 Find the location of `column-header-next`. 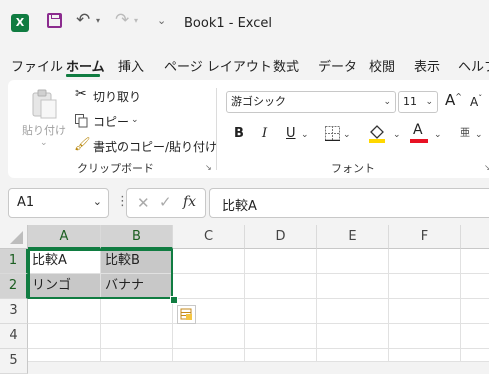

column-header-next is located at coordinates (475, 237).